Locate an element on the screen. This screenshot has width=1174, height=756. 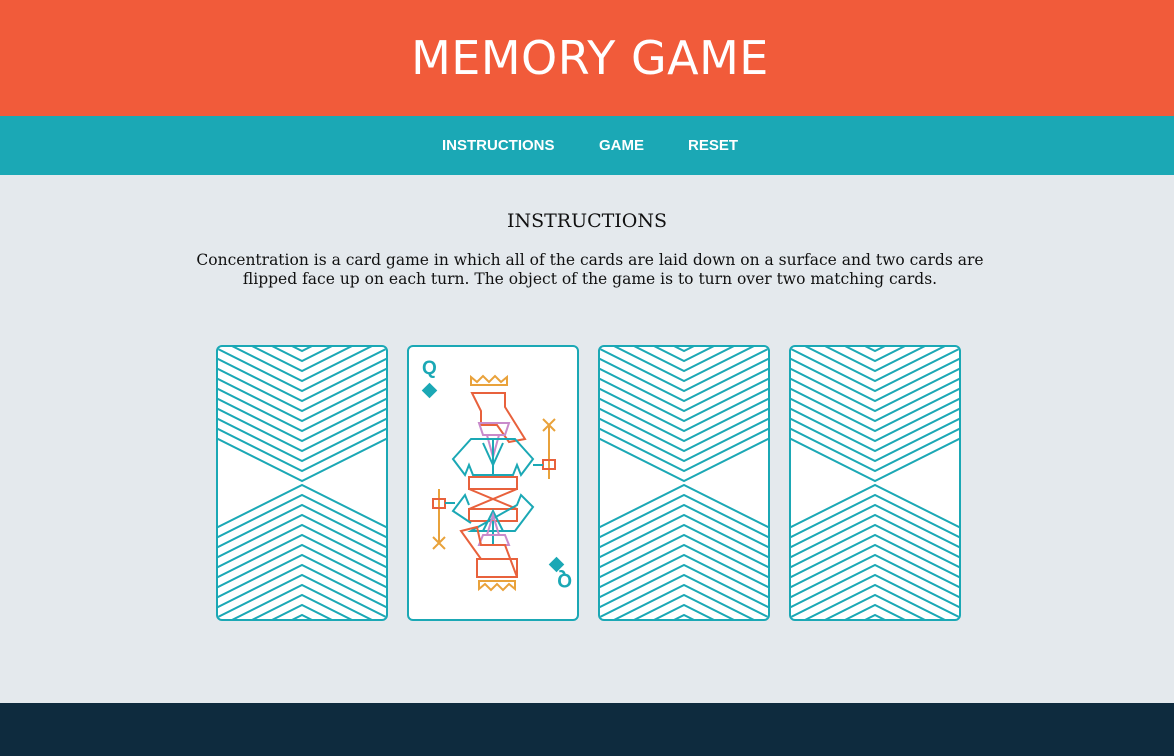
queen-of-diamonds-face: Q Q is located at coordinates (496, 475).